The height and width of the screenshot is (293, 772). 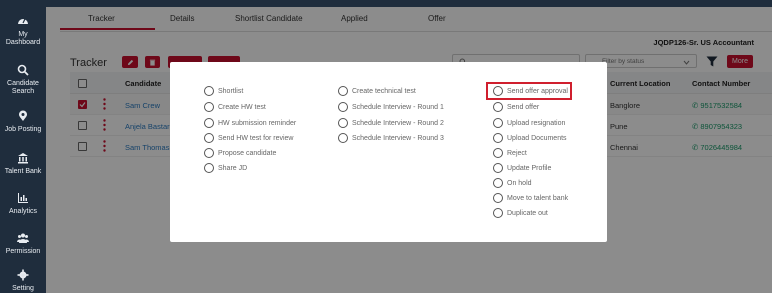 I want to click on sidebar-item-candidate-search: Candidate Search, so click(x=23, y=80).